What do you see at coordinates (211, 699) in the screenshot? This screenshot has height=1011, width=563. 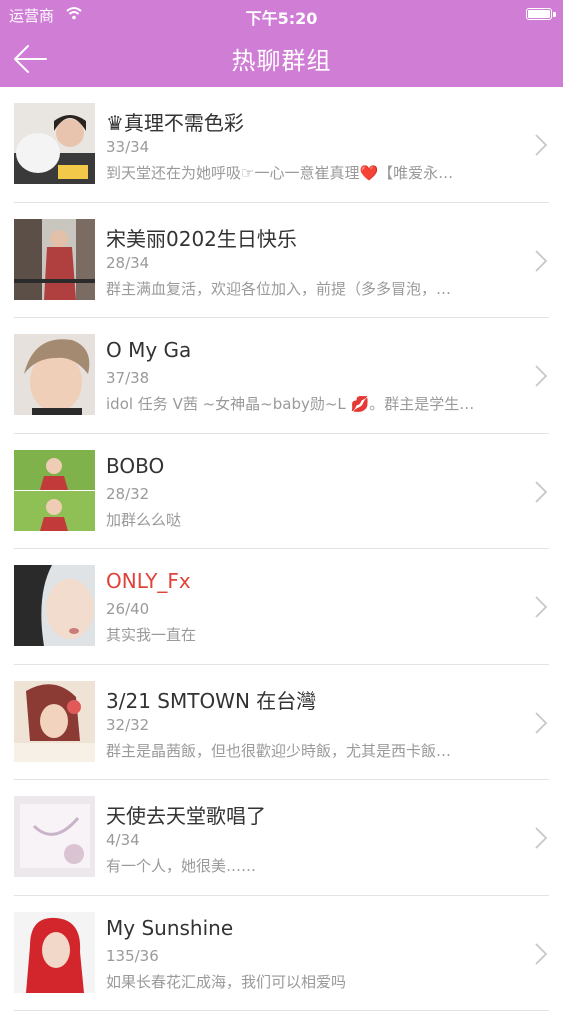 I see `group-name: 3/21 SMTOWN 在台灣` at bounding box center [211, 699].